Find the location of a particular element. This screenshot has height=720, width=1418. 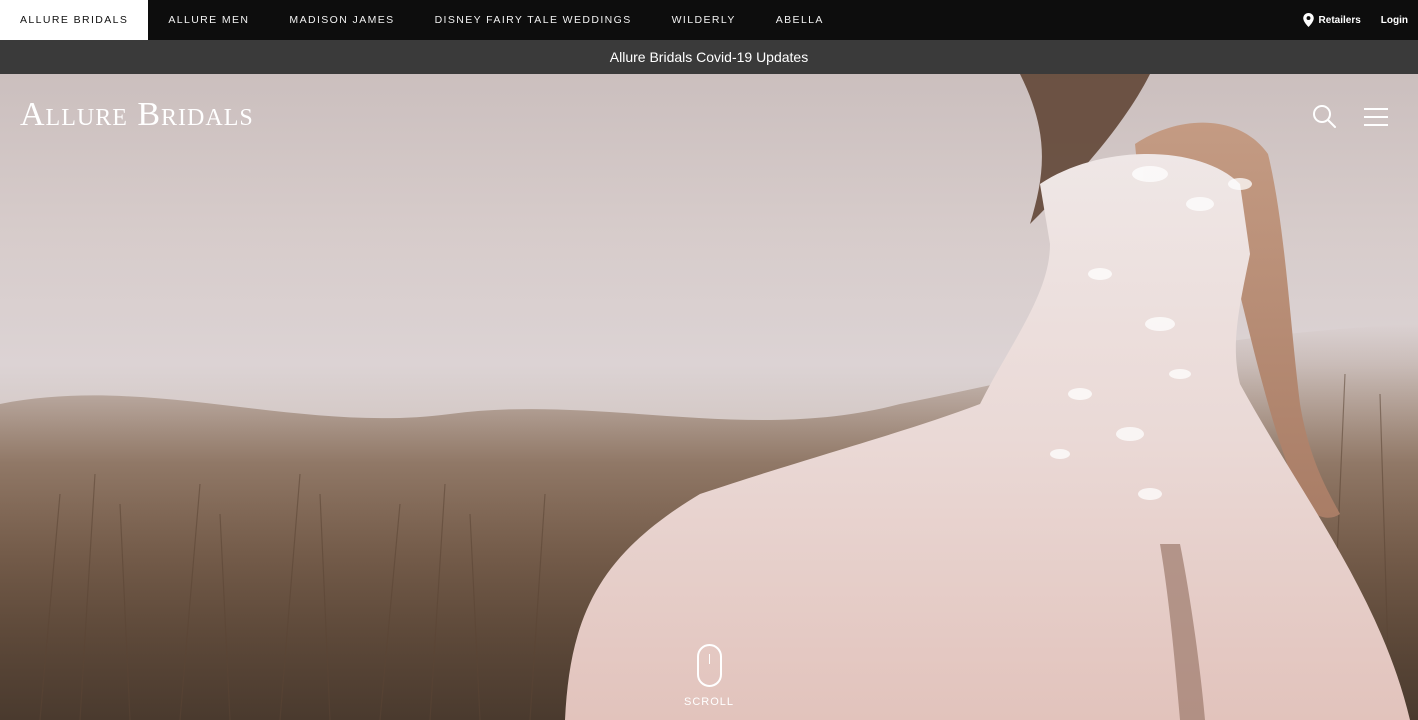

hamburger-menu-icon is located at coordinates (1376, 117).